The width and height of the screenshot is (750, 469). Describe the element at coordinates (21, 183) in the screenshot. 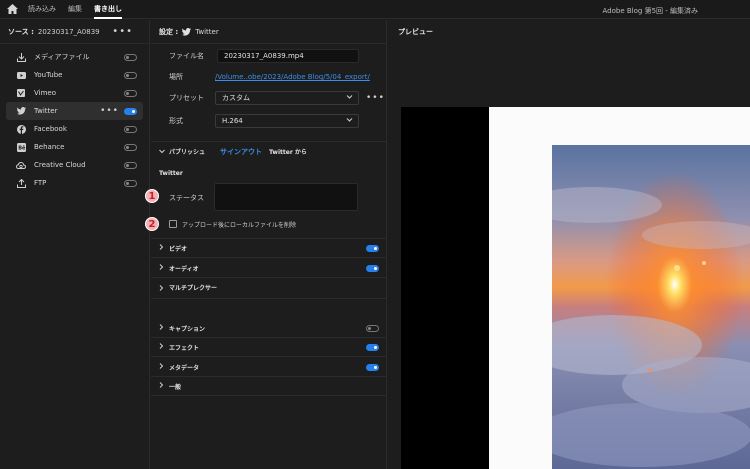

I see `upload-icon` at that location.